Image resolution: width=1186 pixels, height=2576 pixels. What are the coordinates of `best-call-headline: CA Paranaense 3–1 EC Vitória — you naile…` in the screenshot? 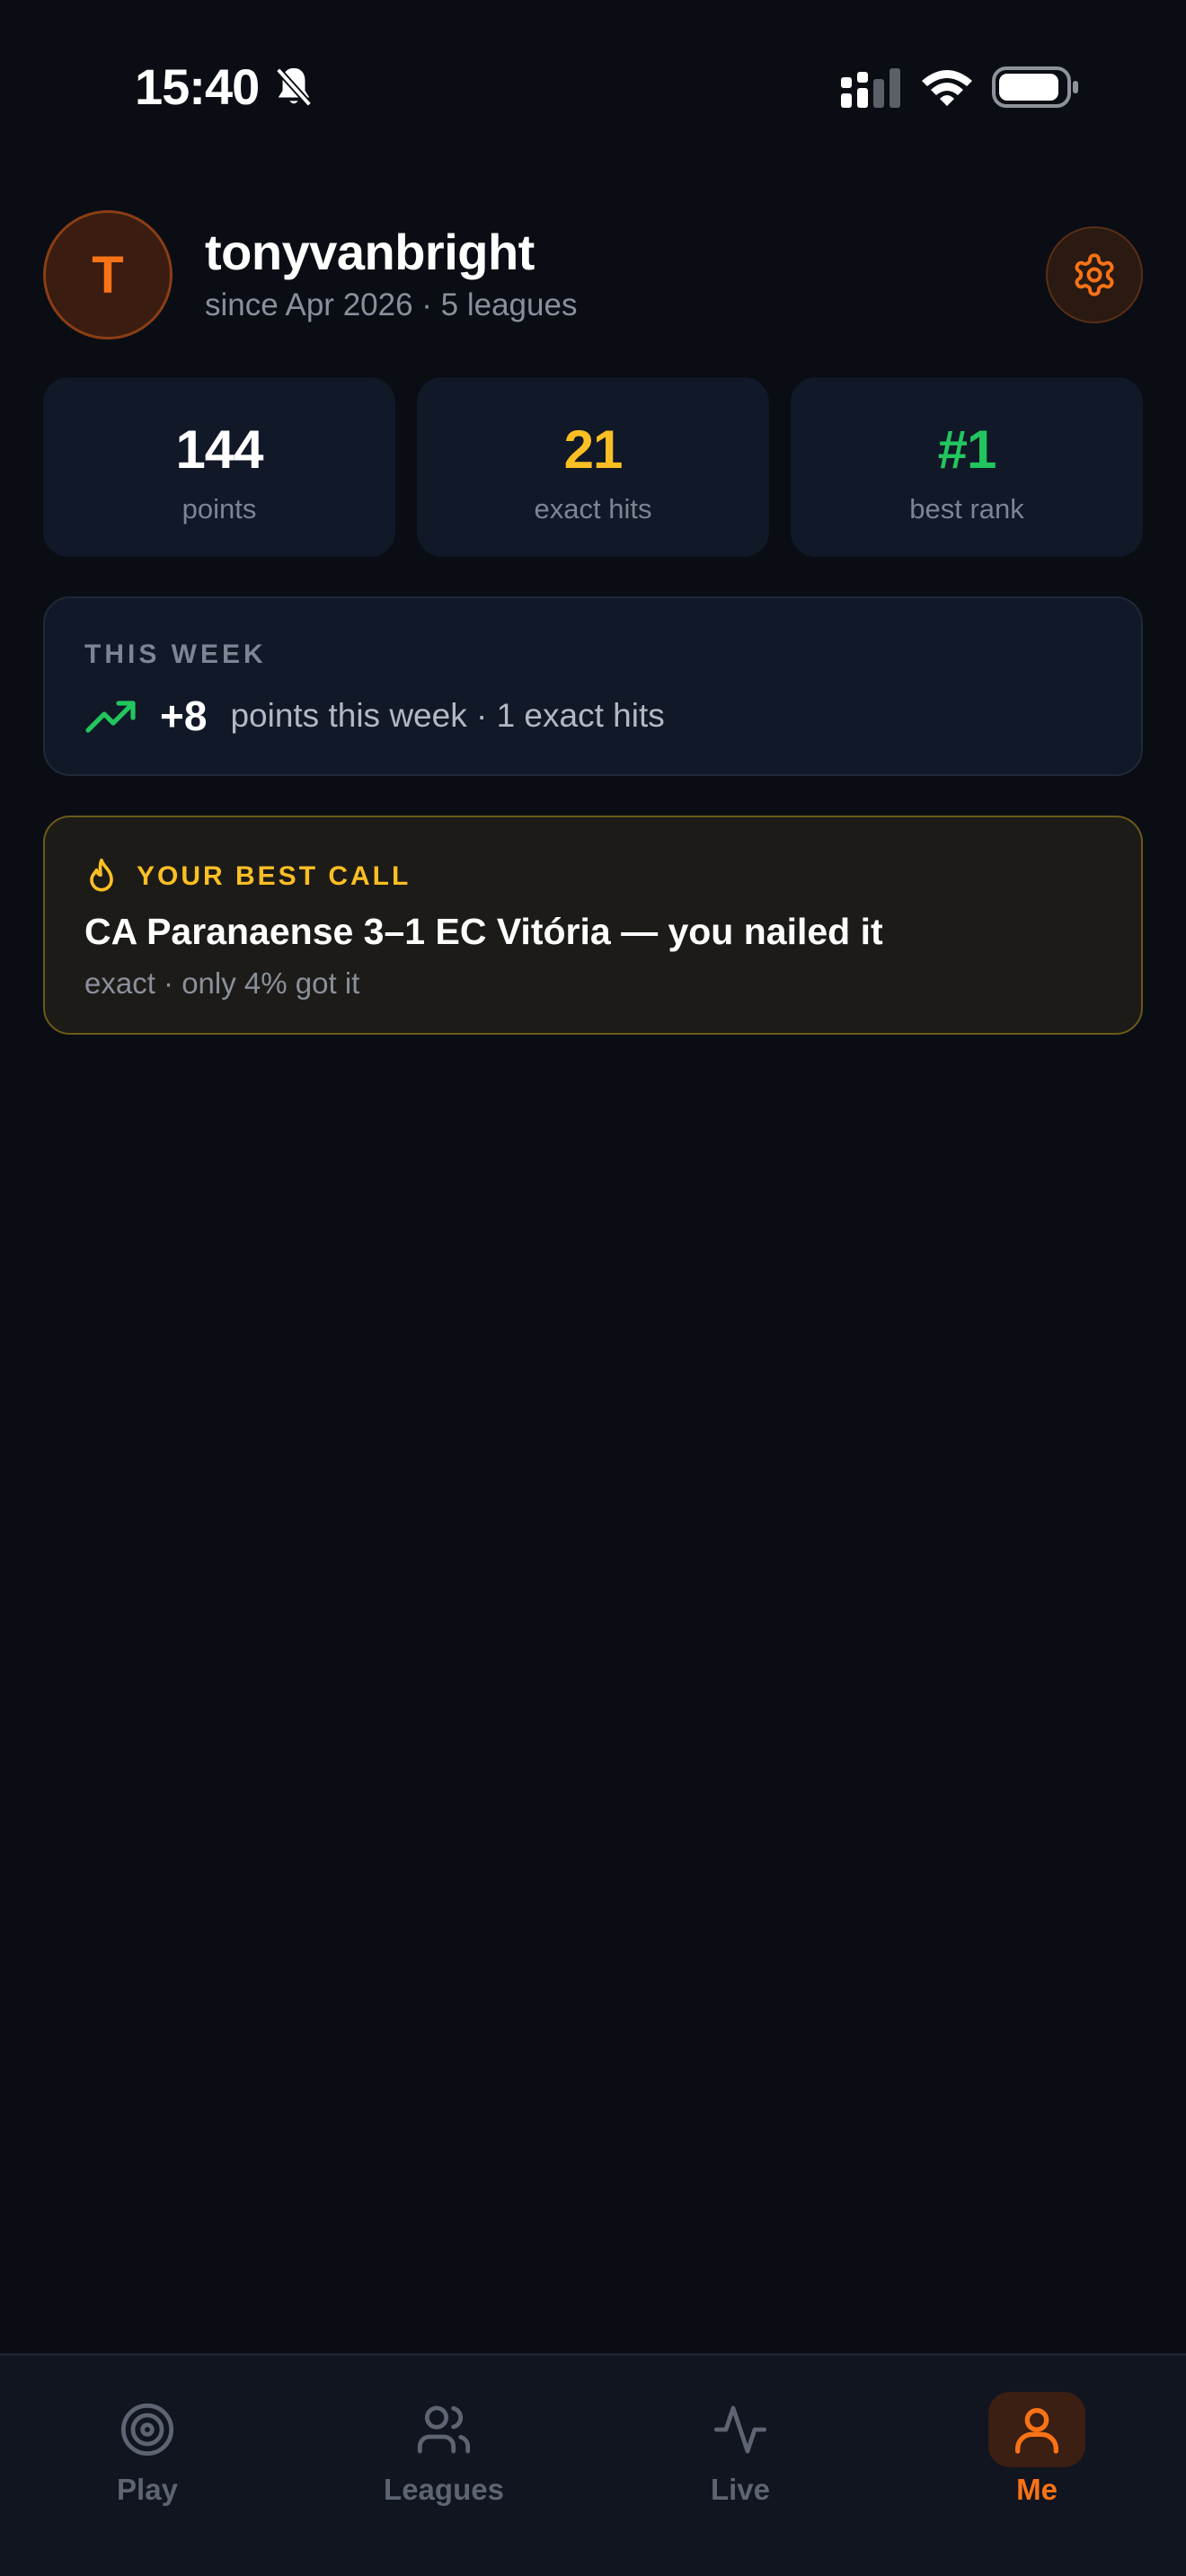 It's located at (483, 932).